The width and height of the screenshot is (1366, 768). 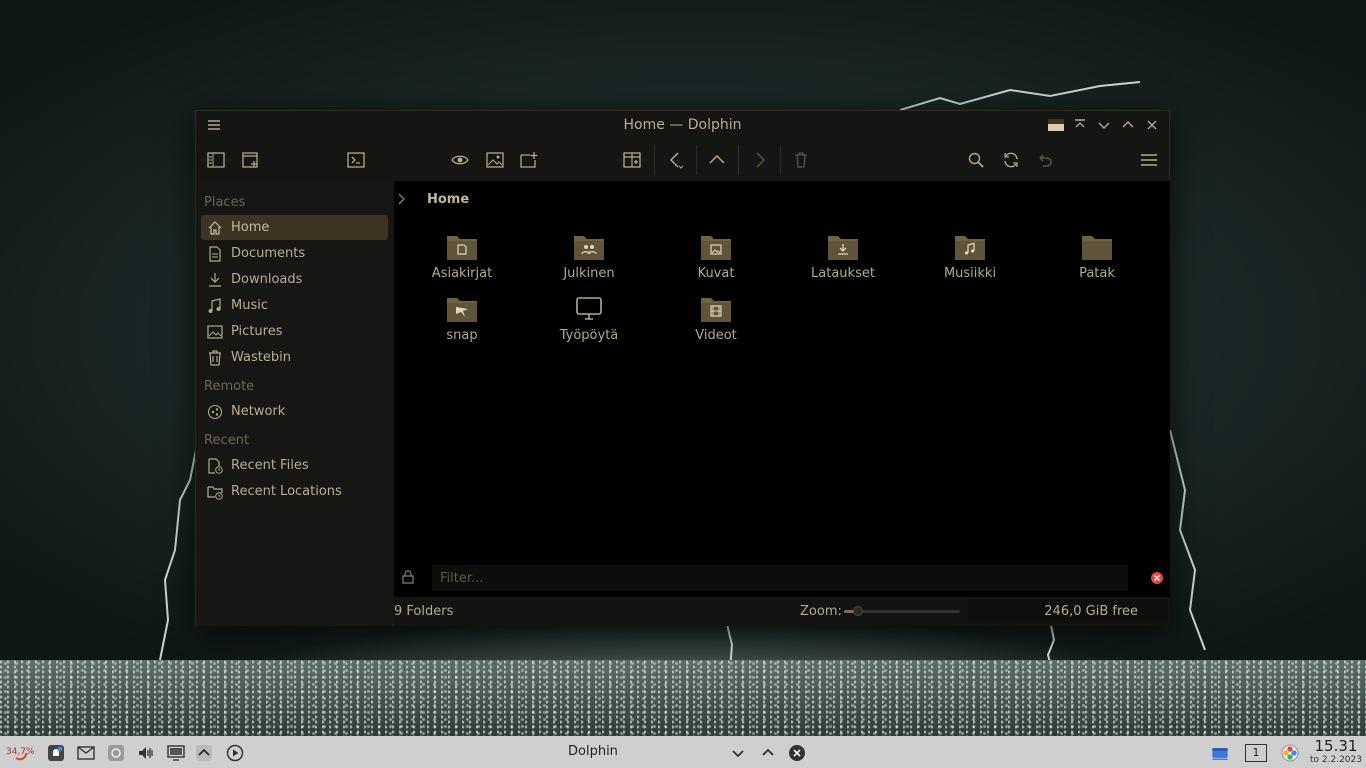 I want to click on zoom-slider-handle, so click(x=857, y=611).